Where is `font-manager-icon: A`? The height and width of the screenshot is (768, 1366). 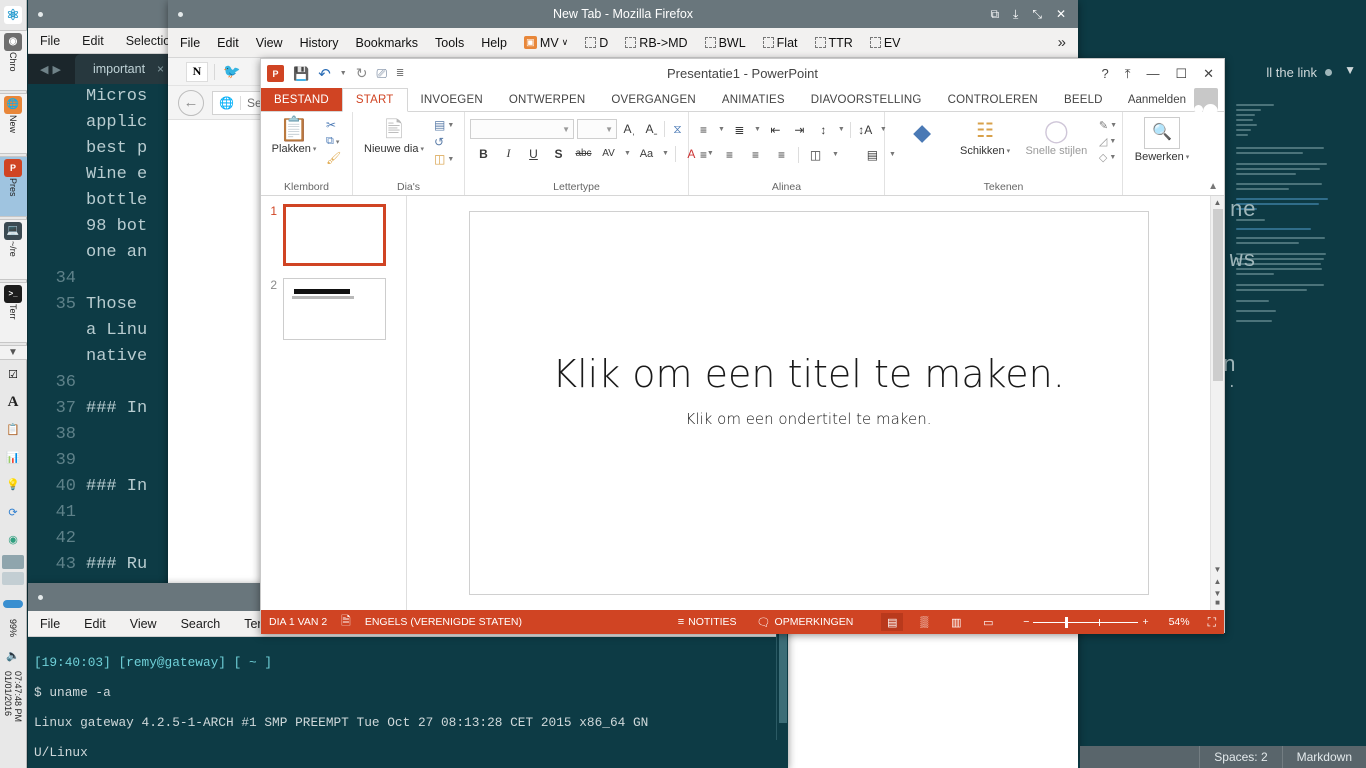 font-manager-icon: A is located at coordinates (13, 402).